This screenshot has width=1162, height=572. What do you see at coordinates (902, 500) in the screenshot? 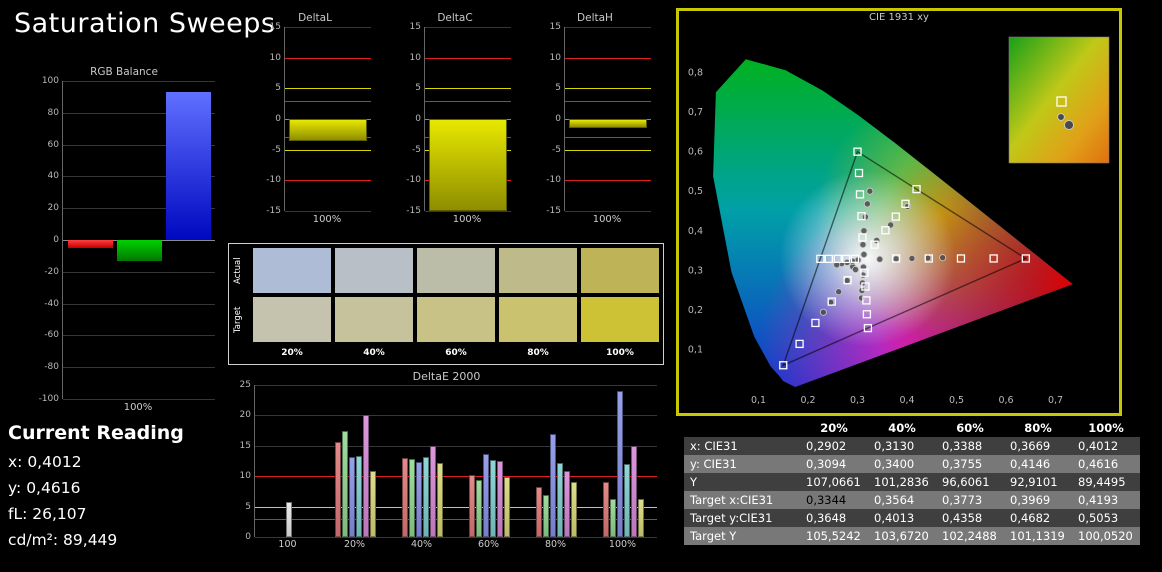
I see `table-cell: 0,3564` at bounding box center [902, 500].